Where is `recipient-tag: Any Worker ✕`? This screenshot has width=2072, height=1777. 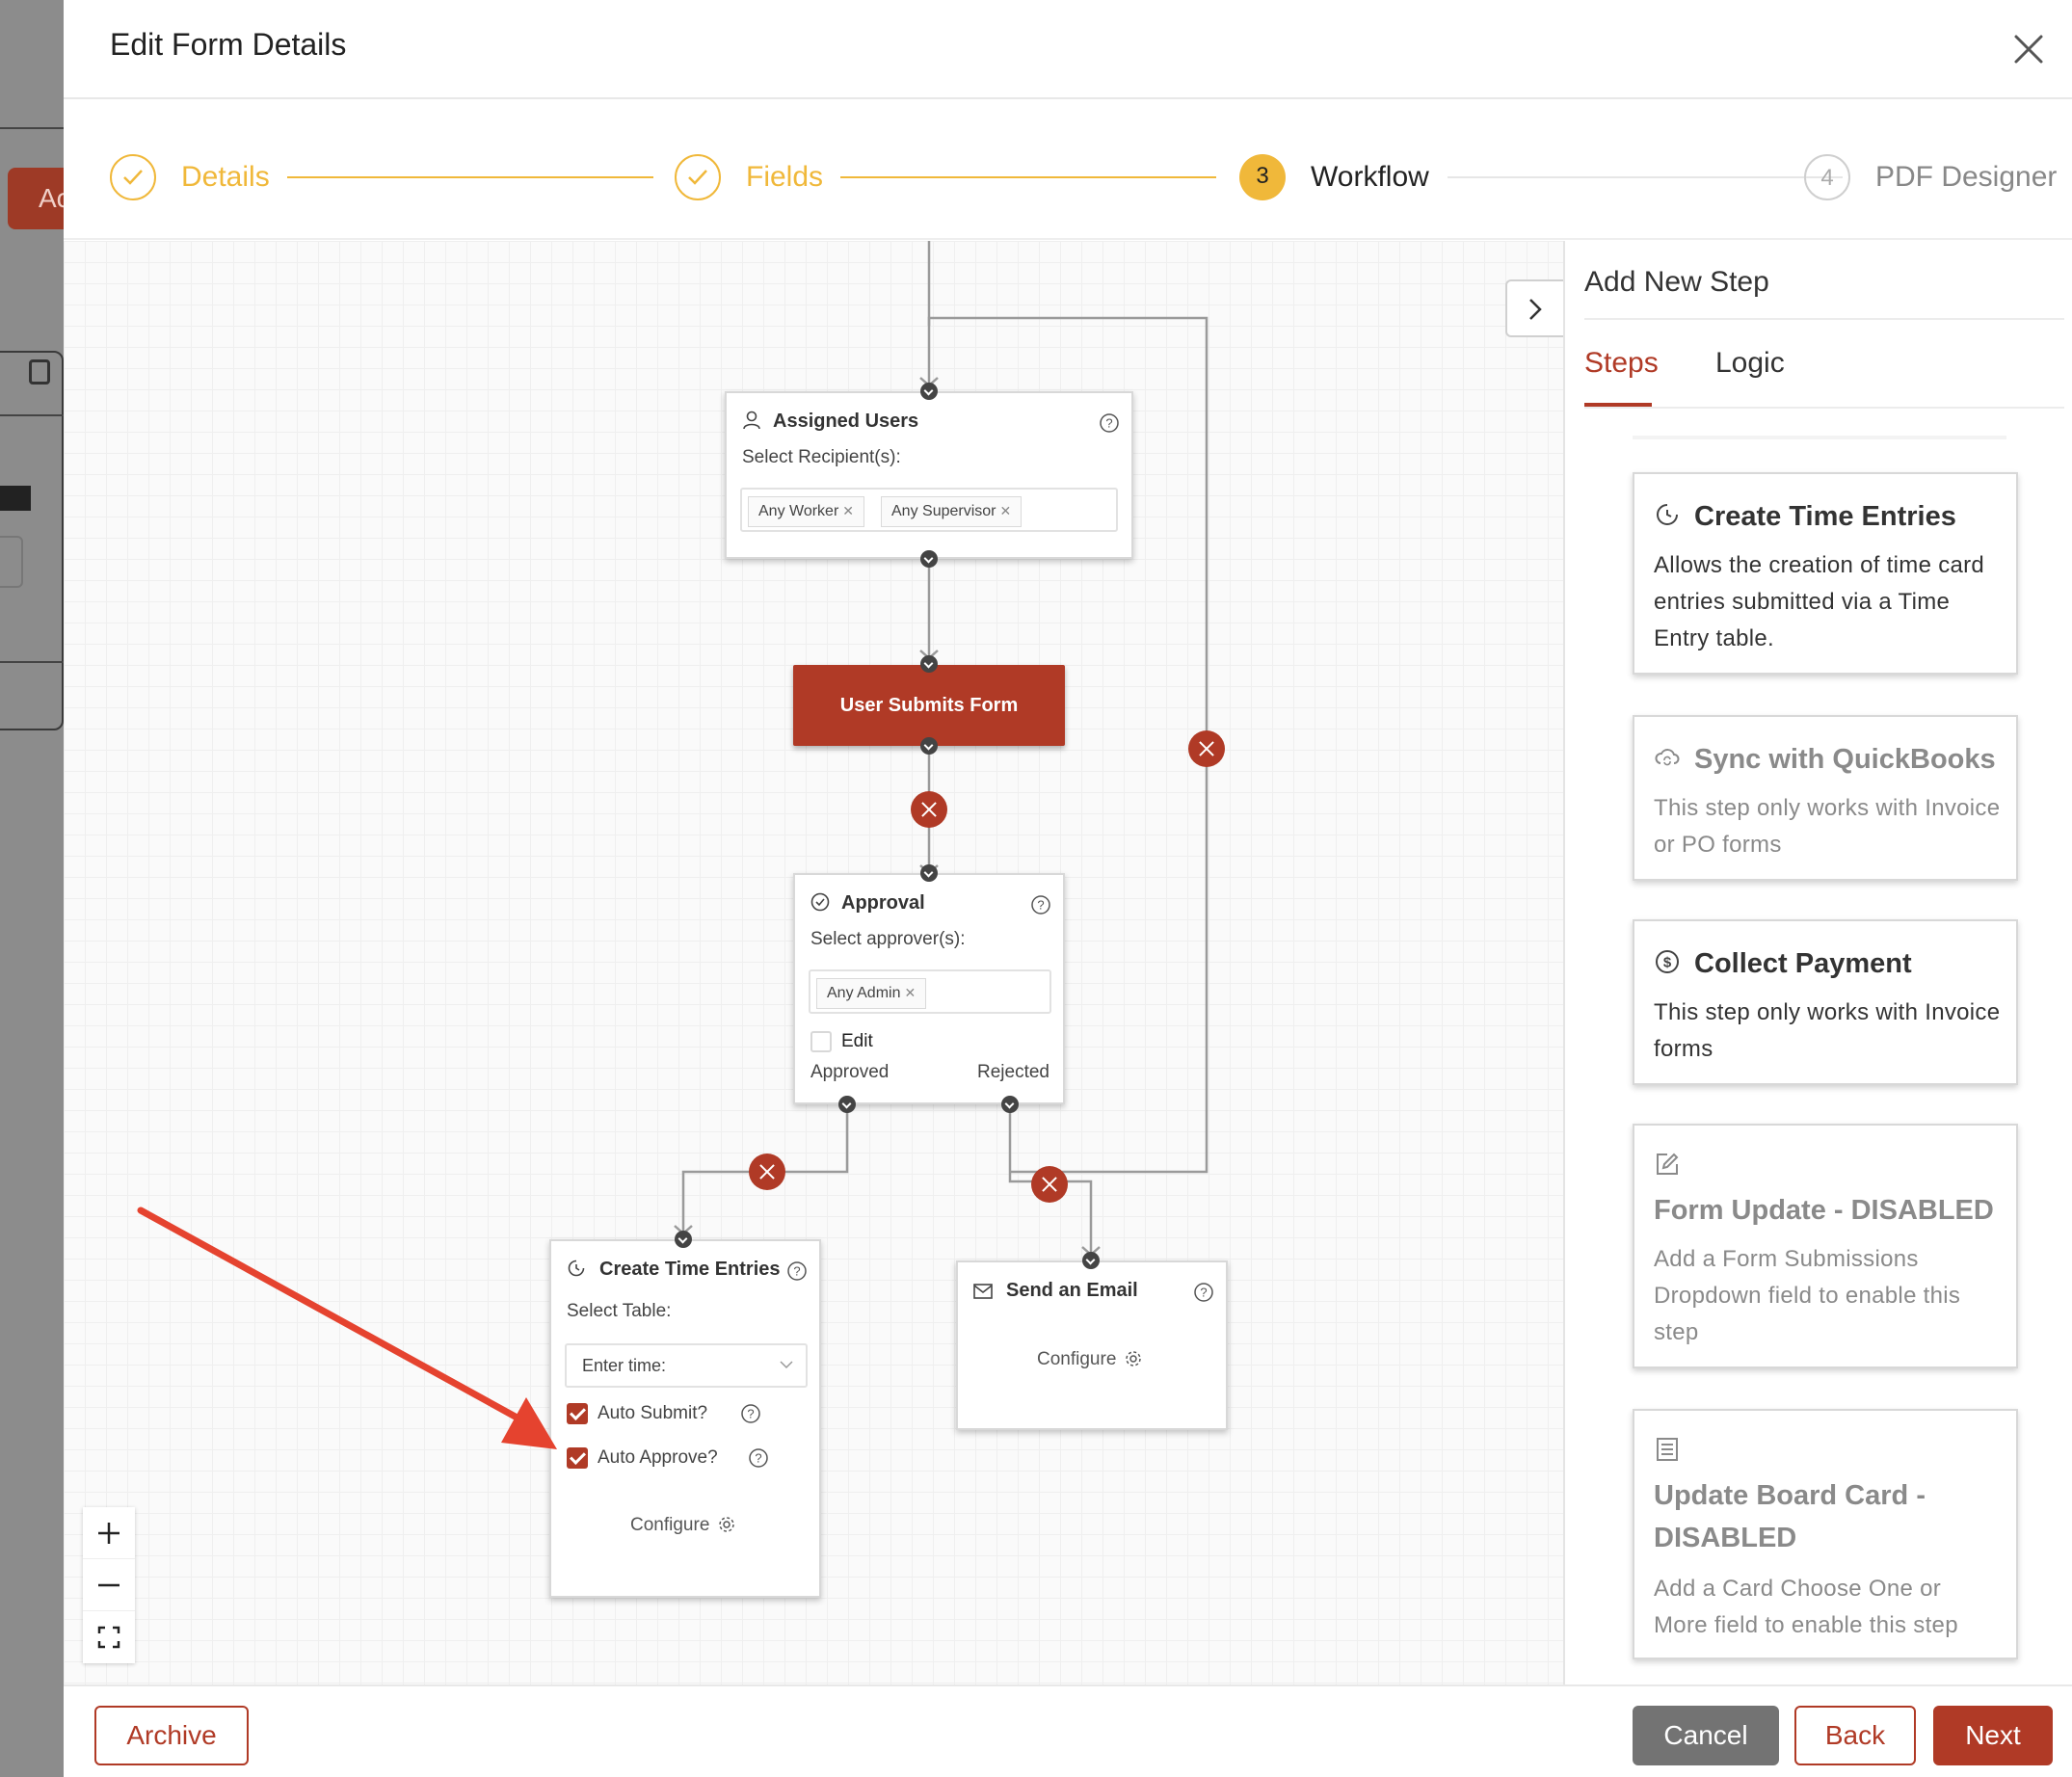
recipient-tag: Any Worker ✕ is located at coordinates (806, 511).